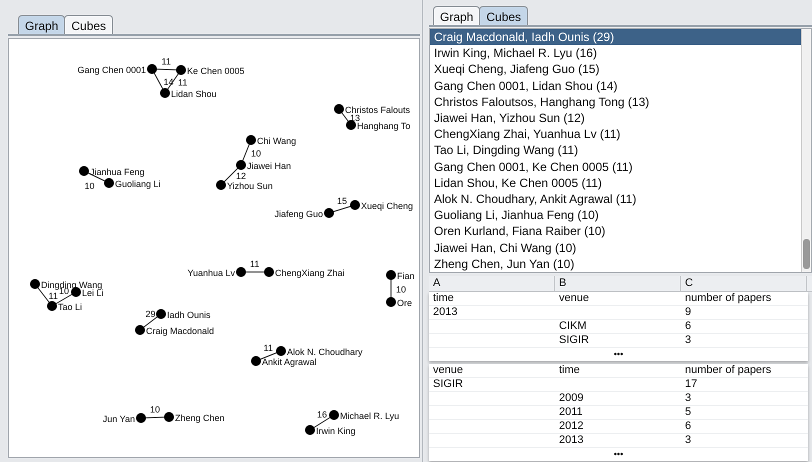  I want to click on node-label: Jiafeng Guo, so click(298, 214).